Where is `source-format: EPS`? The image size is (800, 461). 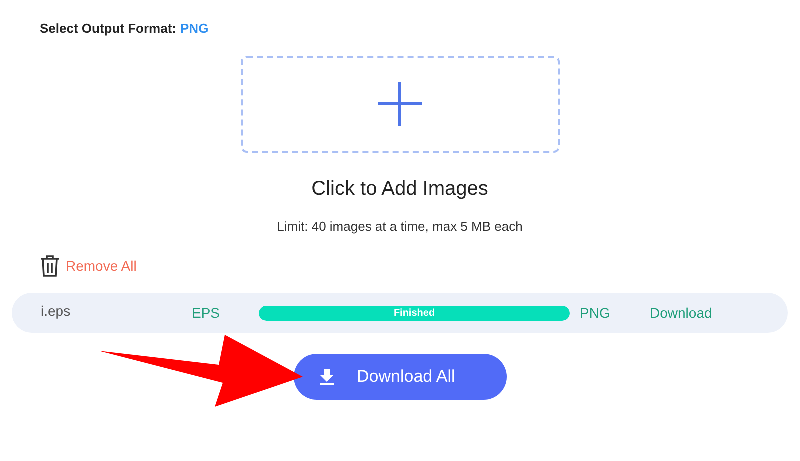 source-format: EPS is located at coordinates (207, 313).